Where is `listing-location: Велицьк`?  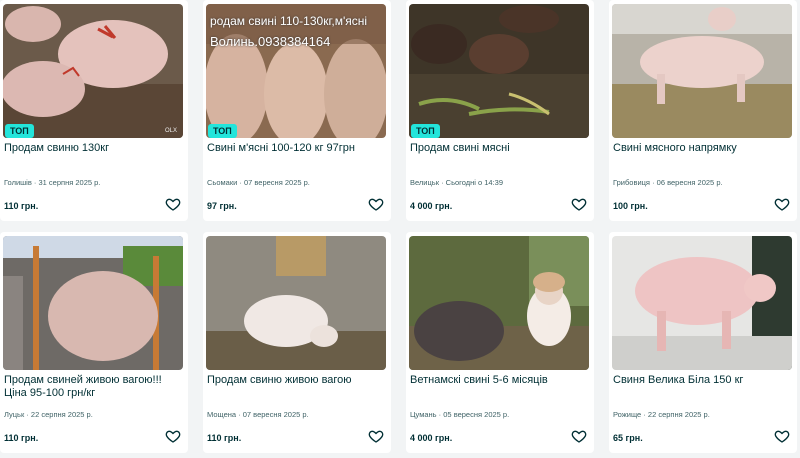 listing-location: Велицьк is located at coordinates (424, 182).